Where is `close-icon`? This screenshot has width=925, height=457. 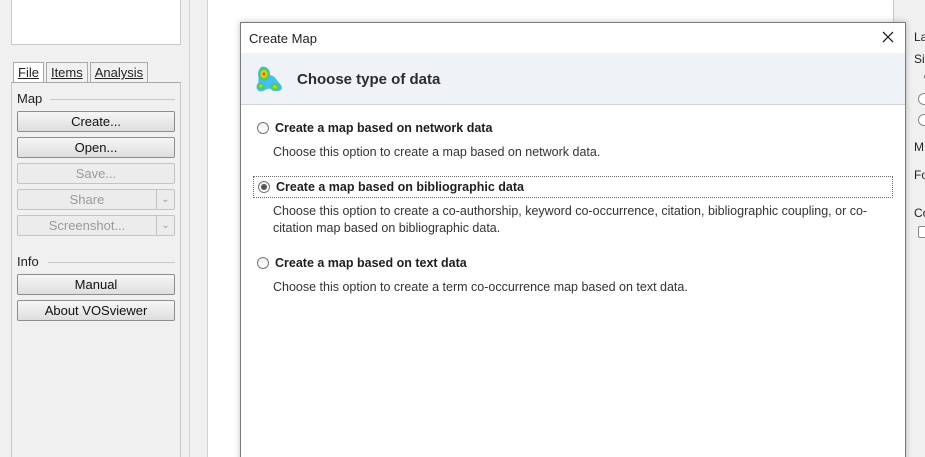
close-icon is located at coordinates (888, 37).